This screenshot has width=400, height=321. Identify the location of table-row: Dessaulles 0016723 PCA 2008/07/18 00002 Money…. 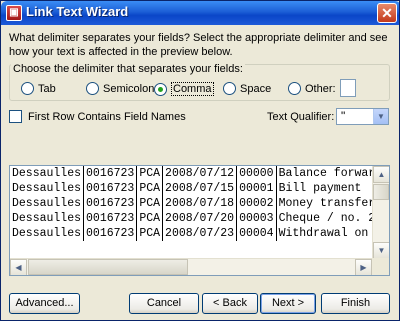
(194, 203).